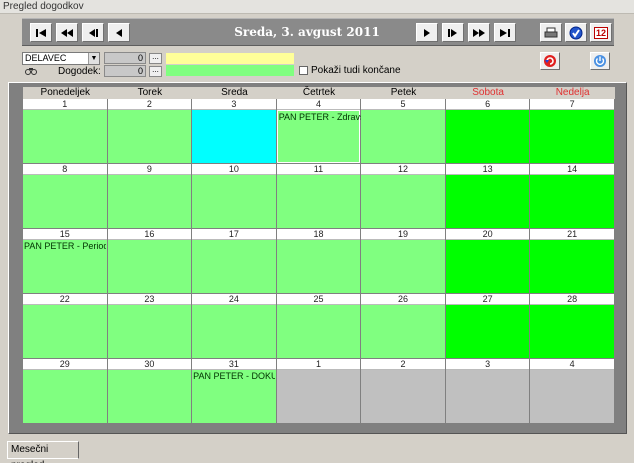  Describe the element at coordinates (31, 71) in the screenshot. I see `binoculars-icon` at that location.